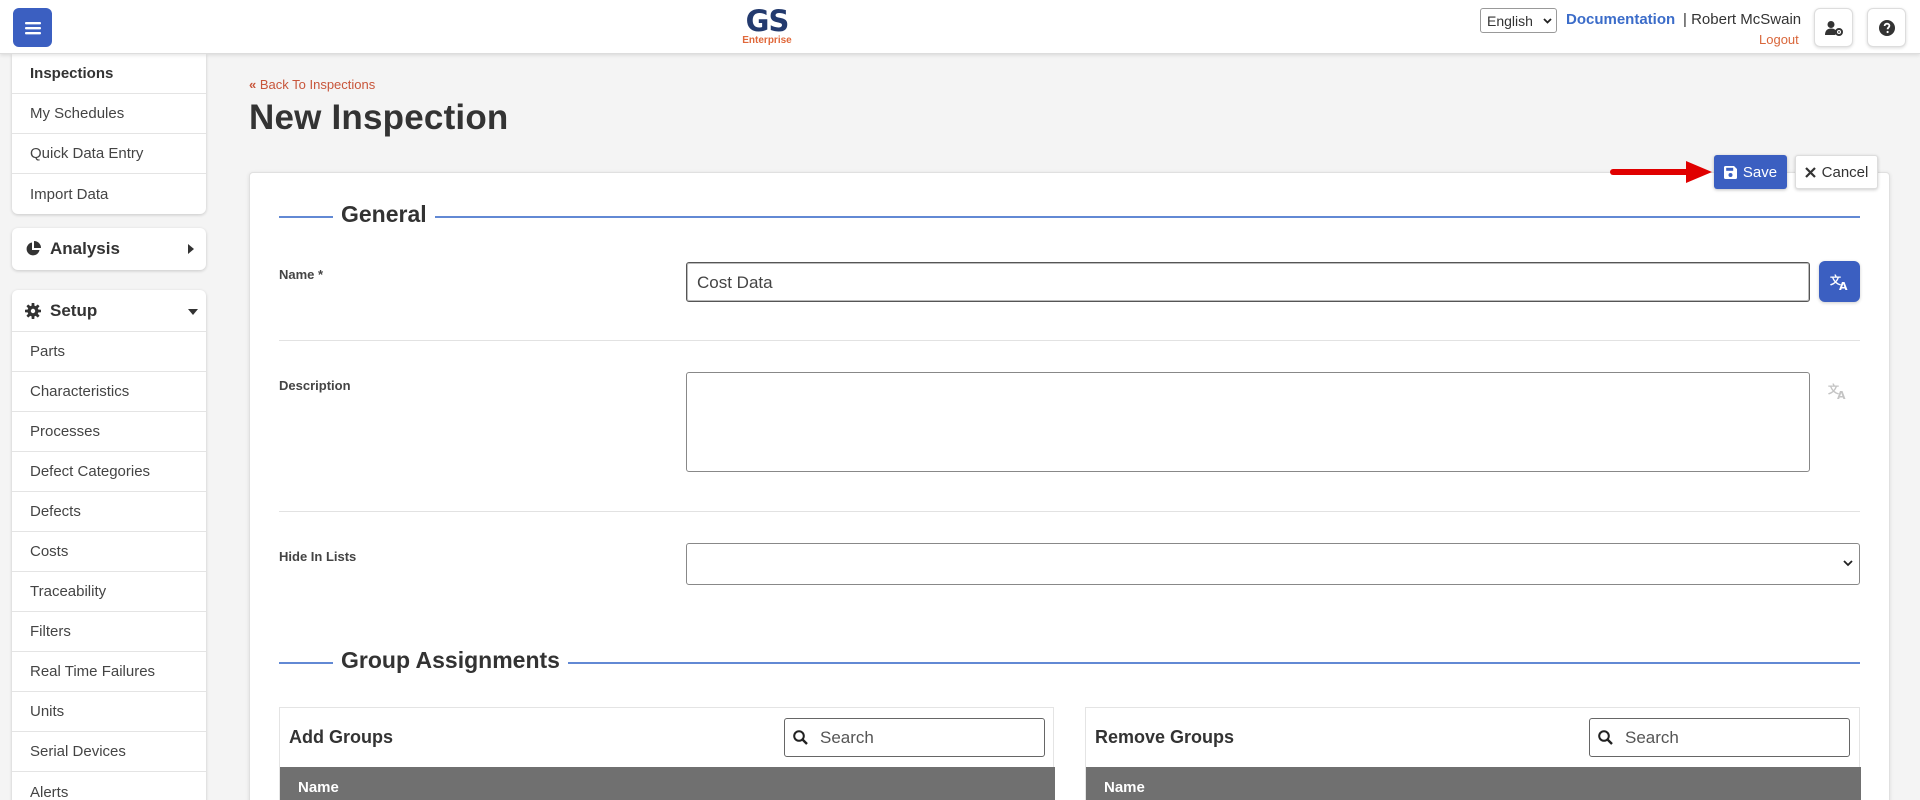  I want to click on analysis-label: Analysis, so click(85, 248).